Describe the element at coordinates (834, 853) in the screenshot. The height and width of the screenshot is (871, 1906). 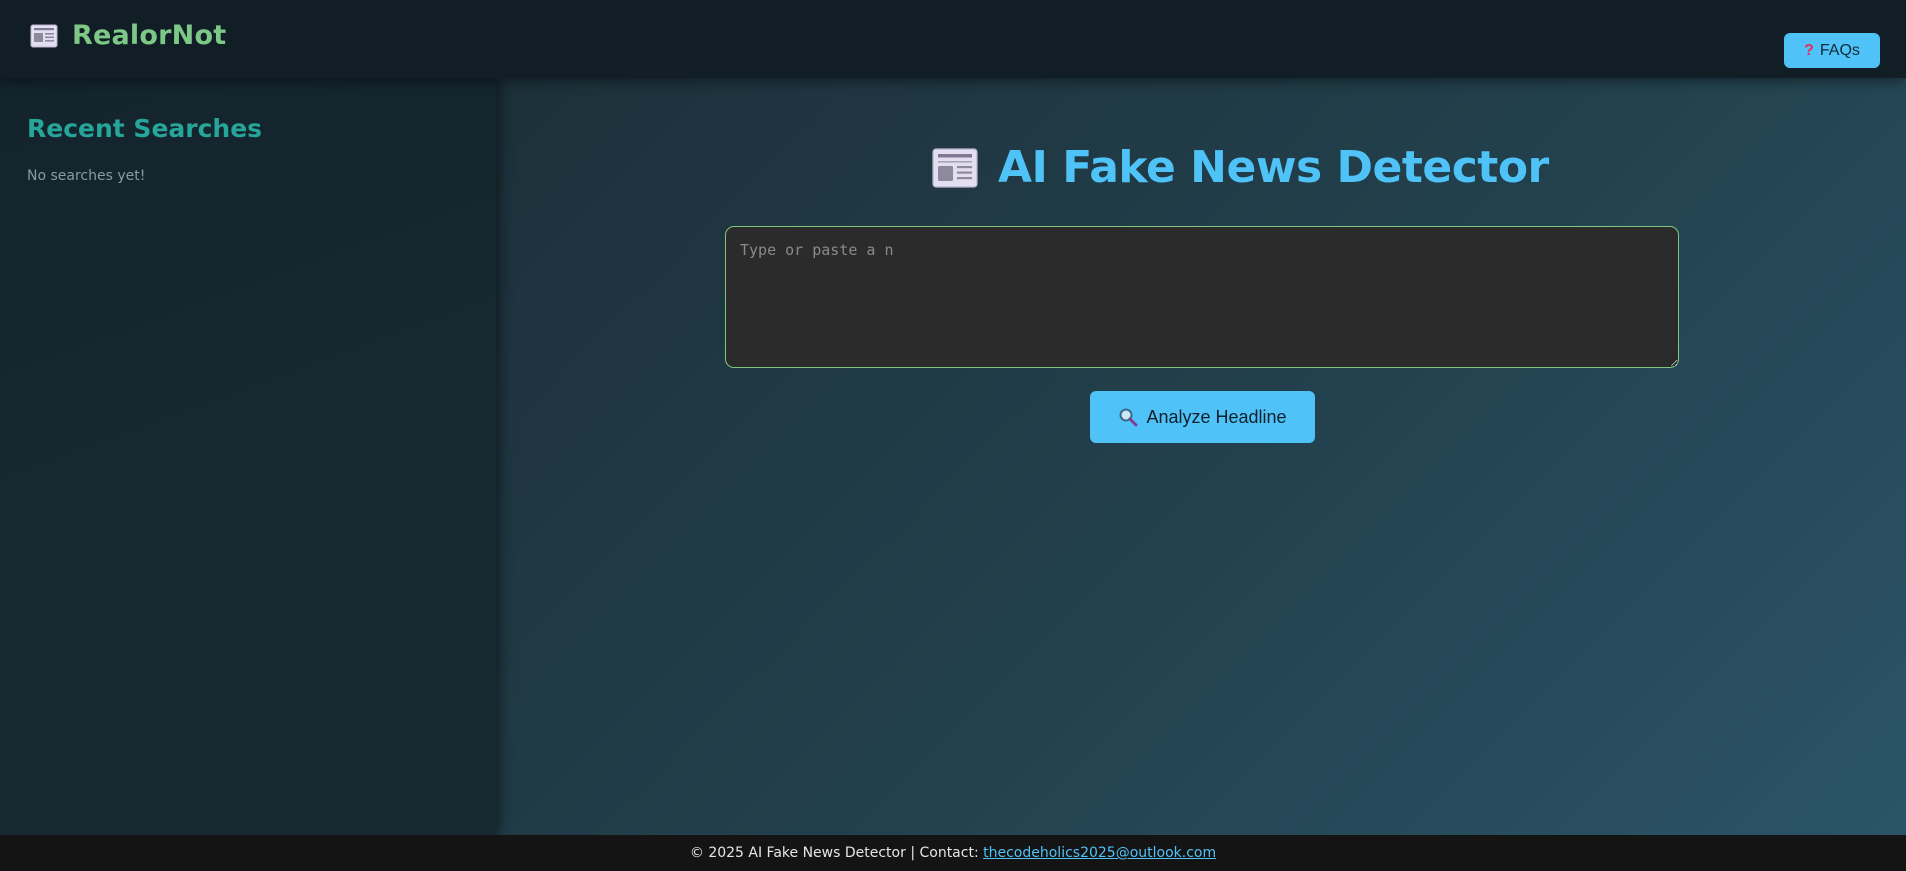
I see `footer-text: © 2025 AI Fake News Detector | Contact:` at that location.